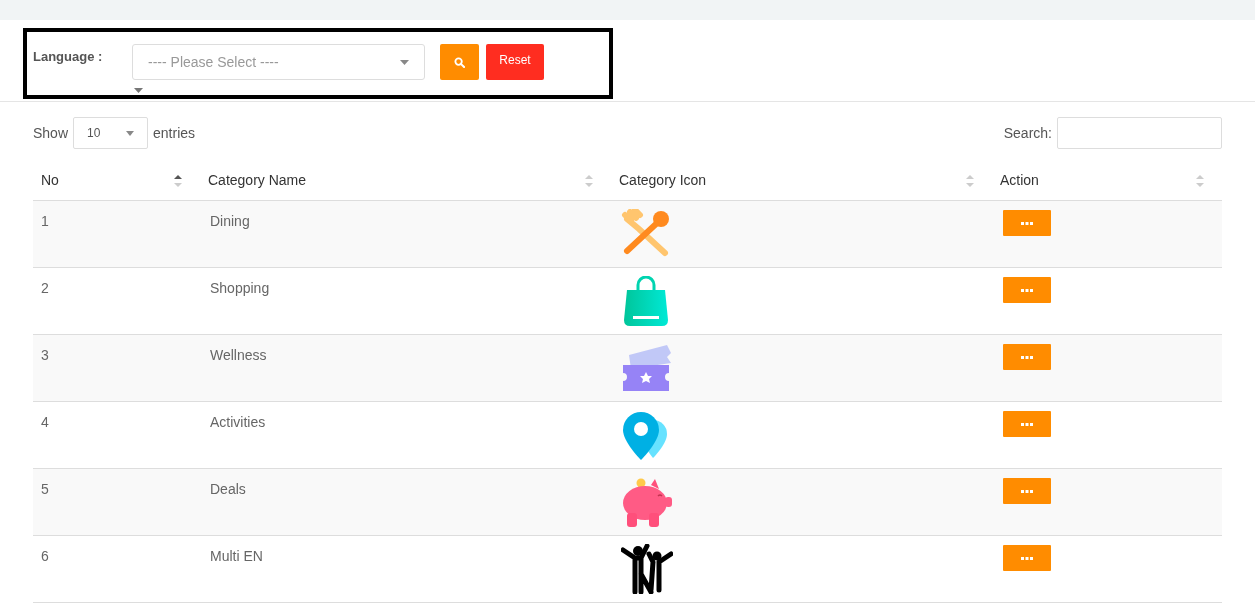 This screenshot has height=614, width=1255. I want to click on sort-icon, so click(178, 180).